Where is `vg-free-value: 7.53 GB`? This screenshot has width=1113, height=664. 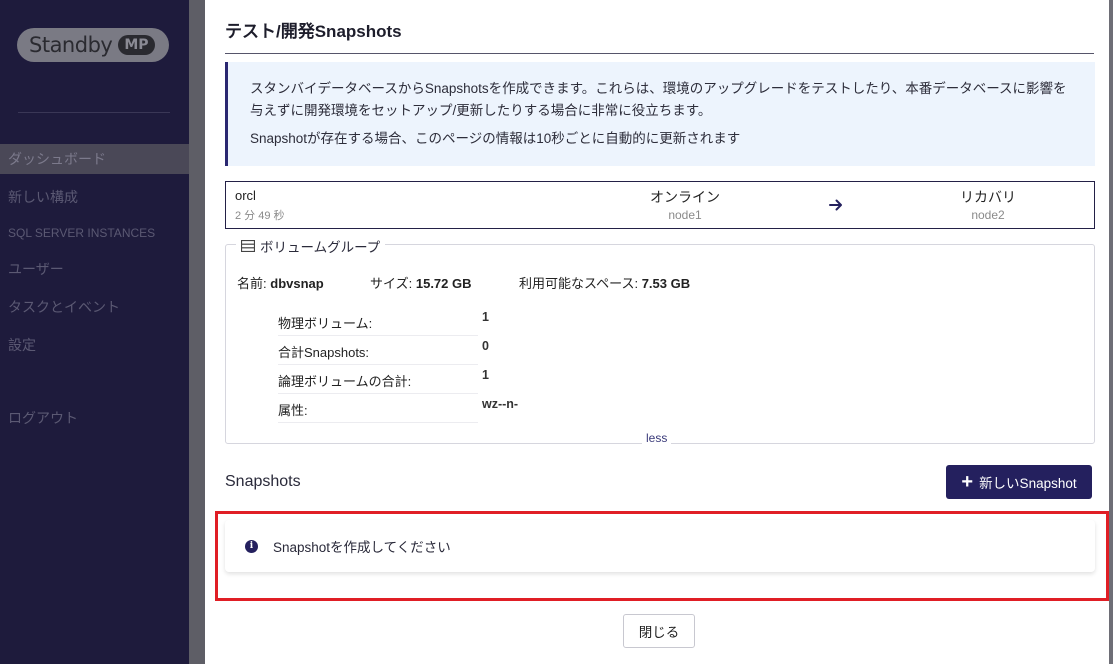
vg-free-value: 7.53 GB is located at coordinates (666, 283).